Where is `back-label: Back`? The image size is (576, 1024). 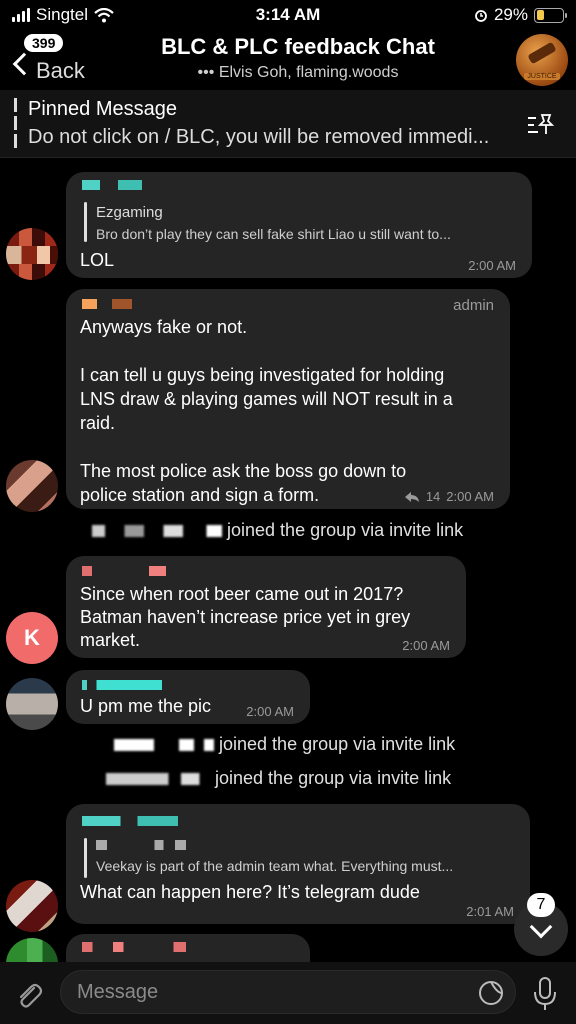 back-label: Back is located at coordinates (60, 70).